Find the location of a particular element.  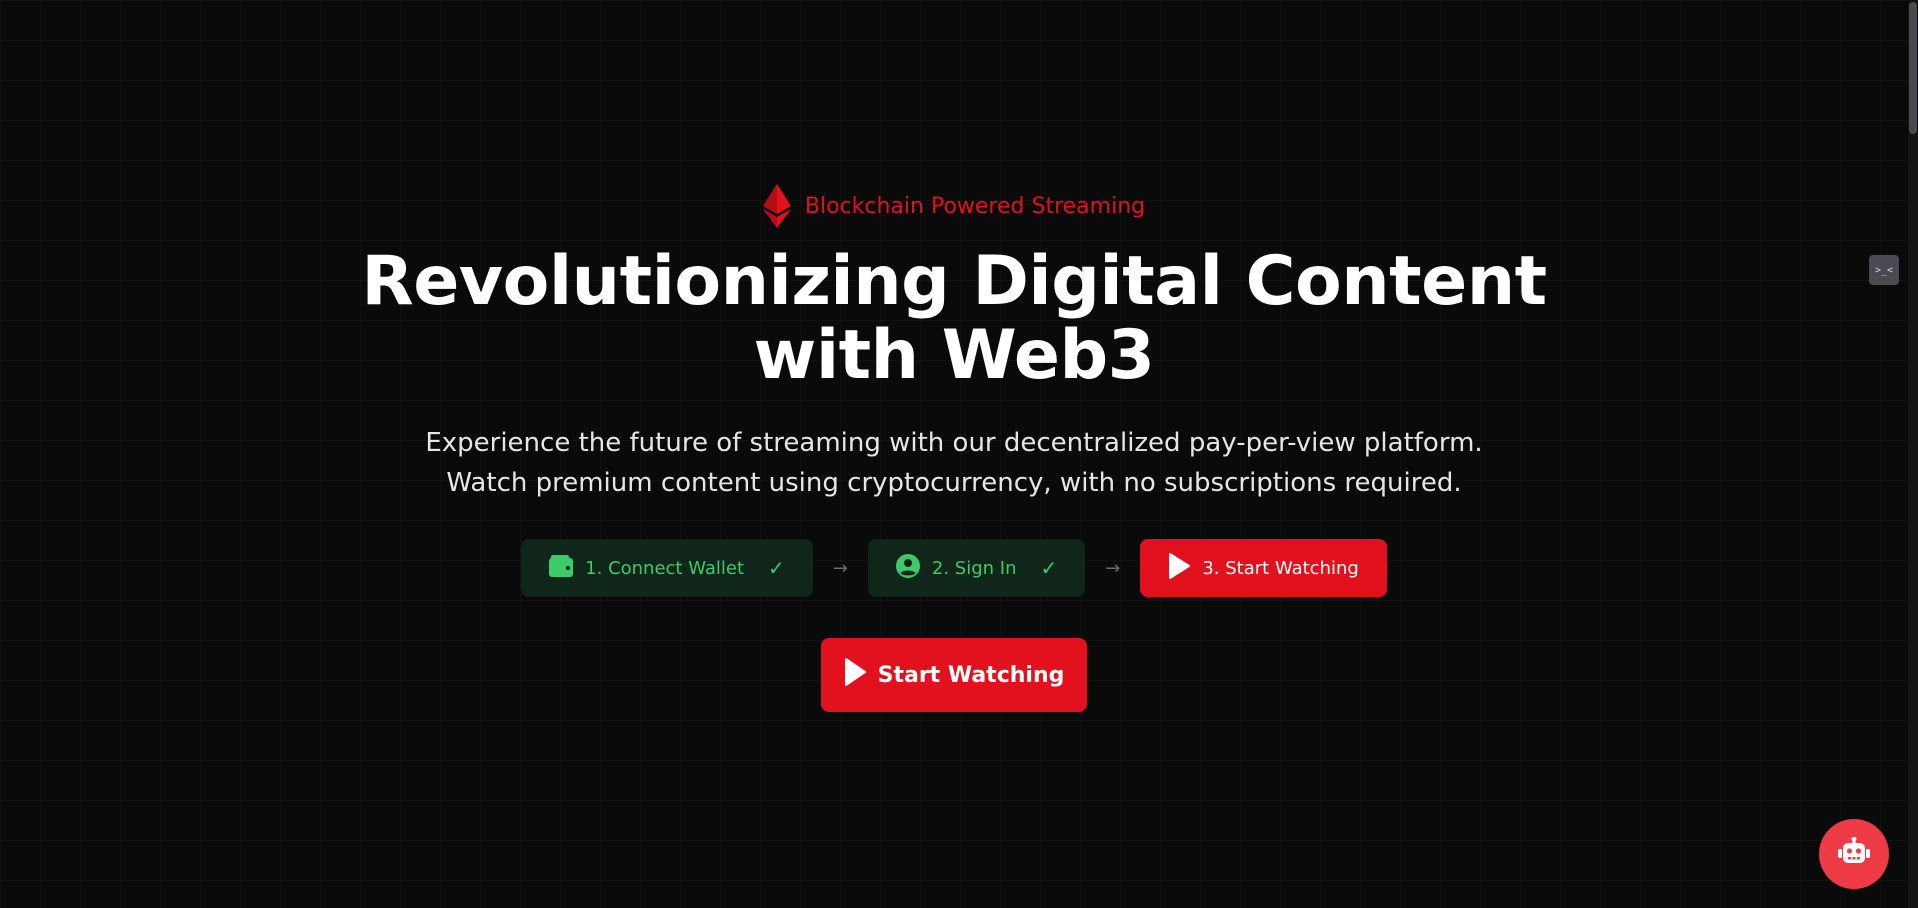

step-start-watching-label: 3. Start Watching is located at coordinates (1280, 568).